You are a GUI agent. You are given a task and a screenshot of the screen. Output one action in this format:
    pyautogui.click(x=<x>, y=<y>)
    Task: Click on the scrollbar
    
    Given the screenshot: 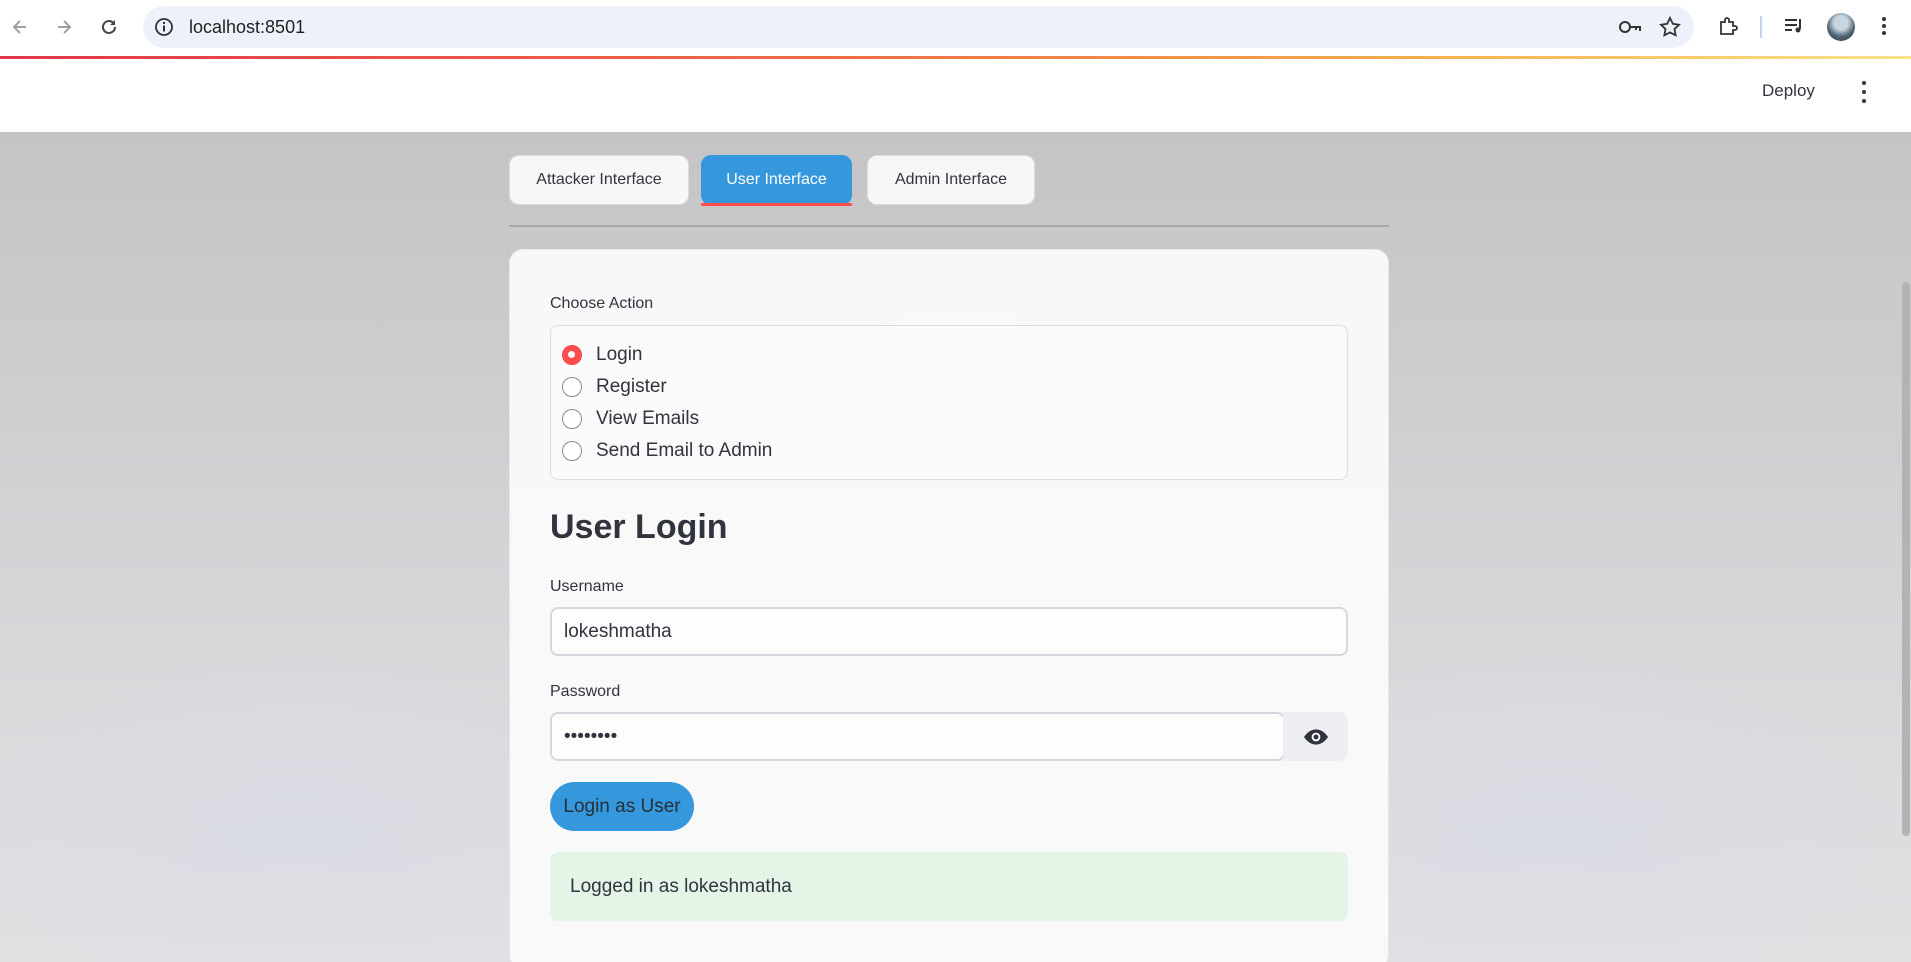 What is the action you would take?
    pyautogui.click(x=1906, y=559)
    